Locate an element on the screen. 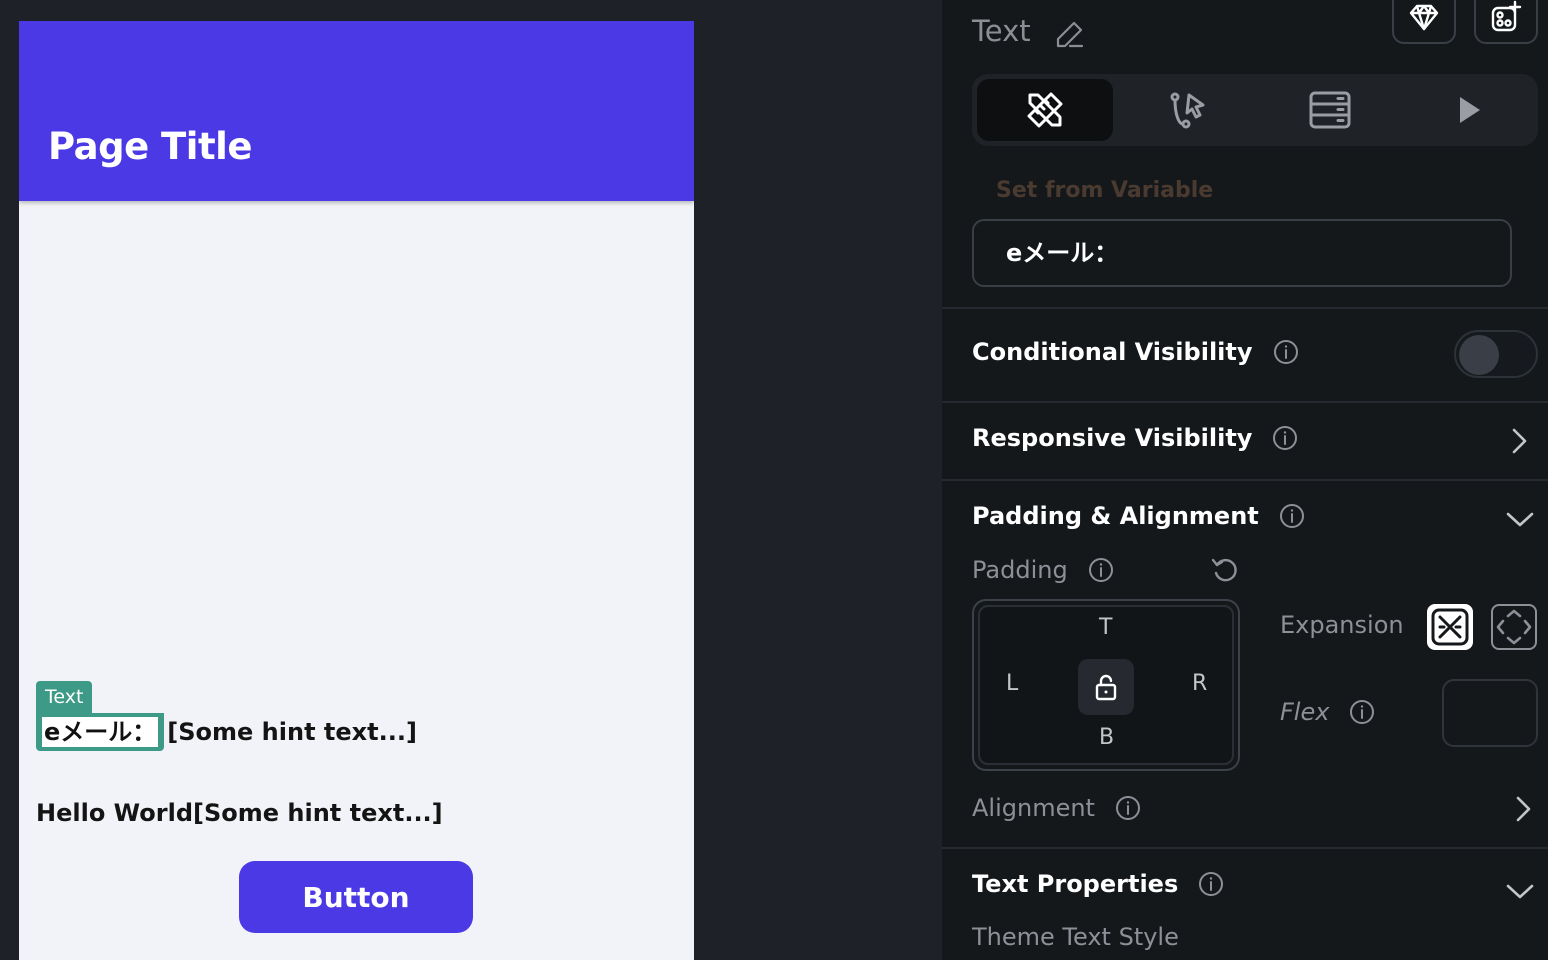 The height and width of the screenshot is (960, 1548). tab-preview is located at coordinates (1468, 110).